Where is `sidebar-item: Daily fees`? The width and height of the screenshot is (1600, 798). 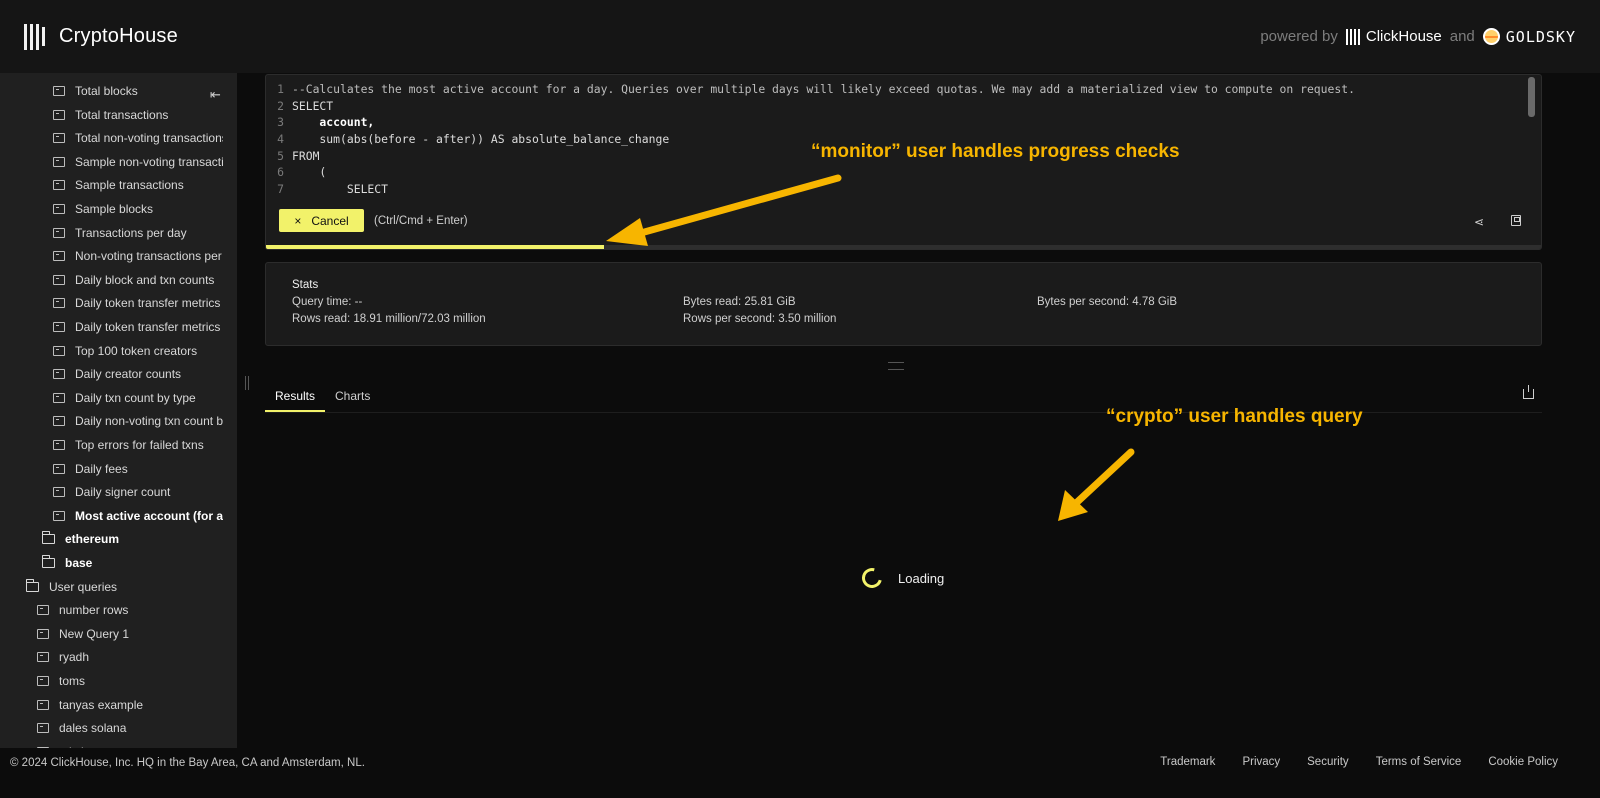
sidebar-item: Daily fees is located at coordinates (138, 469).